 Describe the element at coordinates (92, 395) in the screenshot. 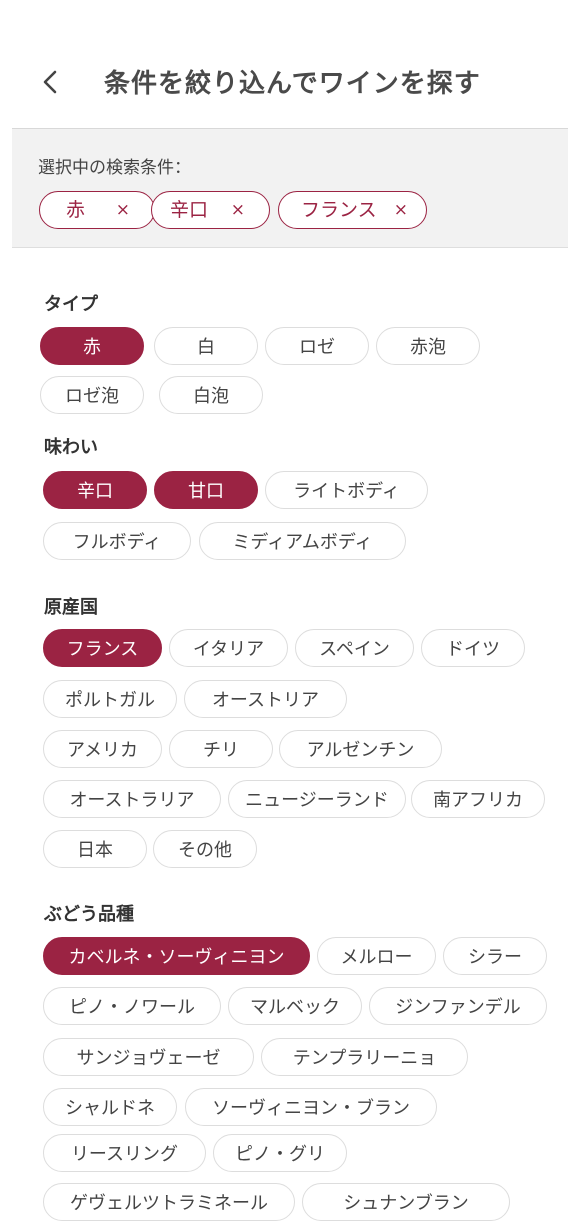

I see `chip-type-rose-sparkling: ロゼ泡` at that location.